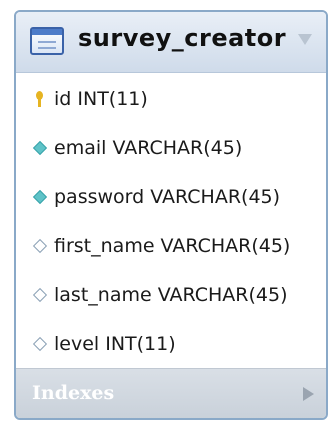 The height and width of the screenshot is (430, 336). What do you see at coordinates (171, 98) in the screenshot?
I see `column-row-id: id INT(11)` at bounding box center [171, 98].